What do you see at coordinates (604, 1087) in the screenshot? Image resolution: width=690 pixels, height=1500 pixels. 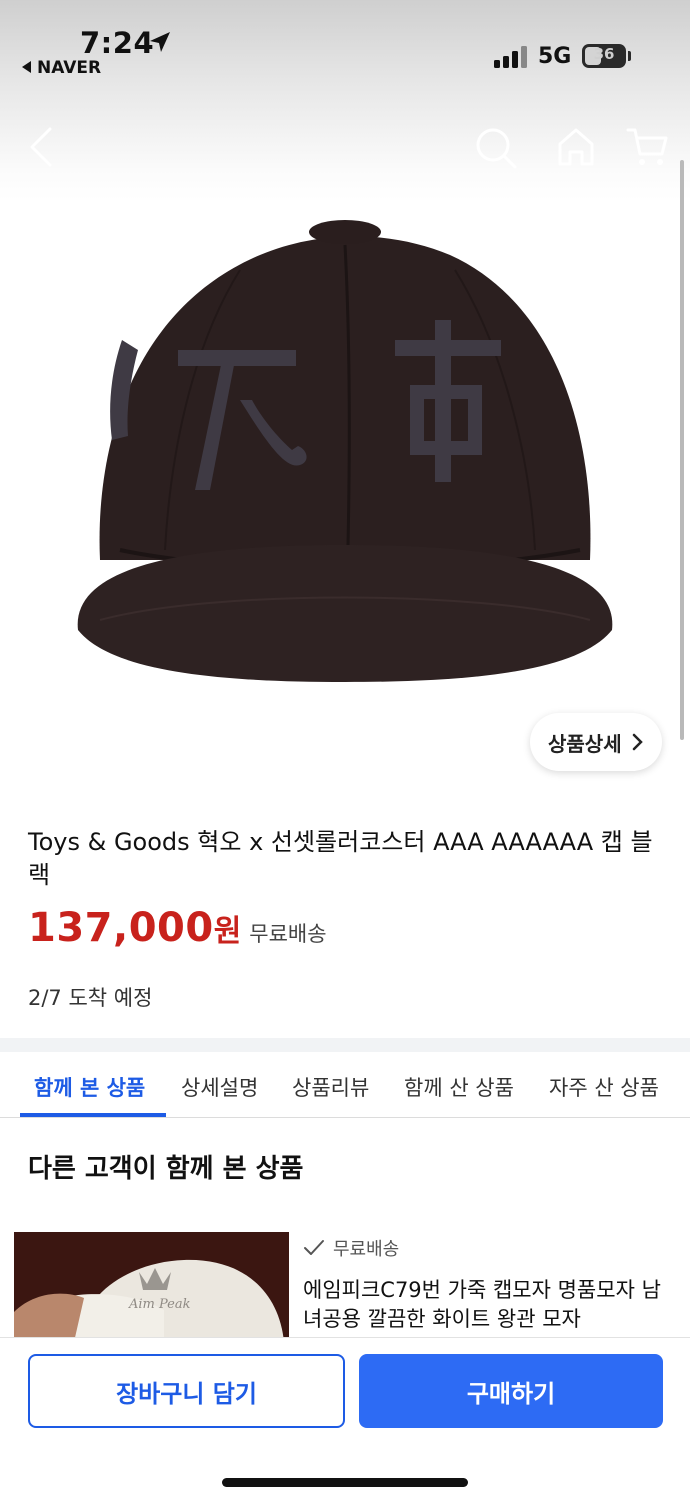 I see `tab-frequently-bought: 자주 산 상품` at bounding box center [604, 1087].